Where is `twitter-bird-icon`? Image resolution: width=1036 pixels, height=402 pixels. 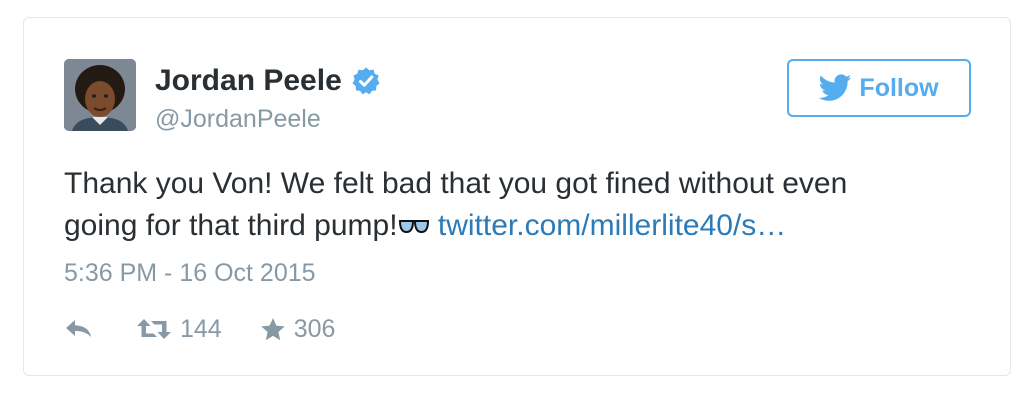 twitter-bird-icon is located at coordinates (835, 87).